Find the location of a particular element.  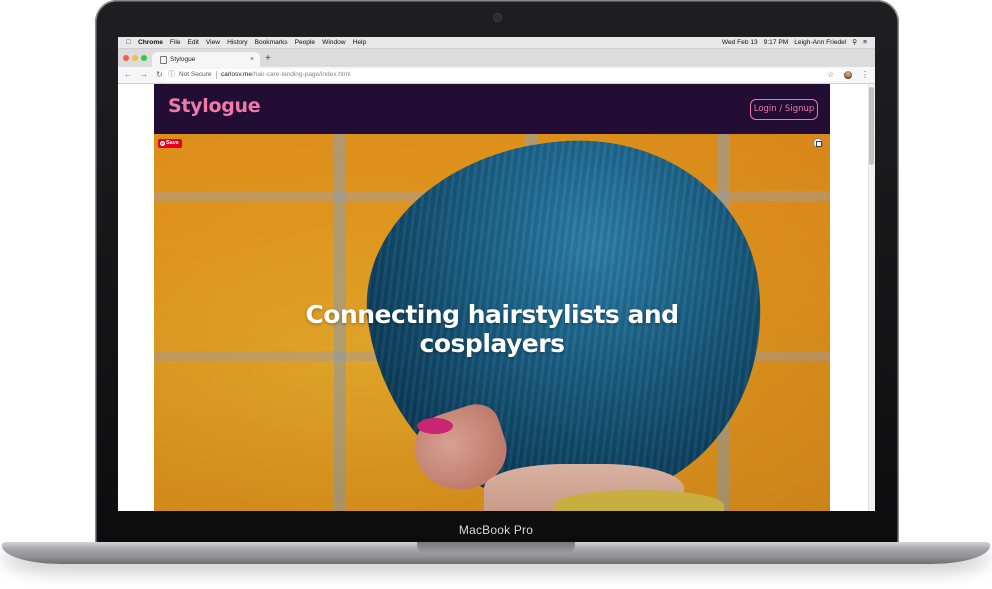

site-header: Stylogue Login / Signup is located at coordinates (492, 109).